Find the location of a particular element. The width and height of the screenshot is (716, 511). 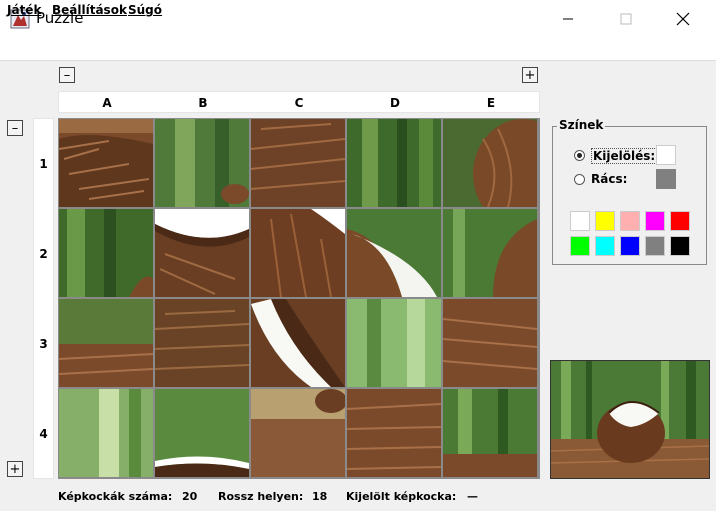

minimize-button is located at coordinates (568, 19).